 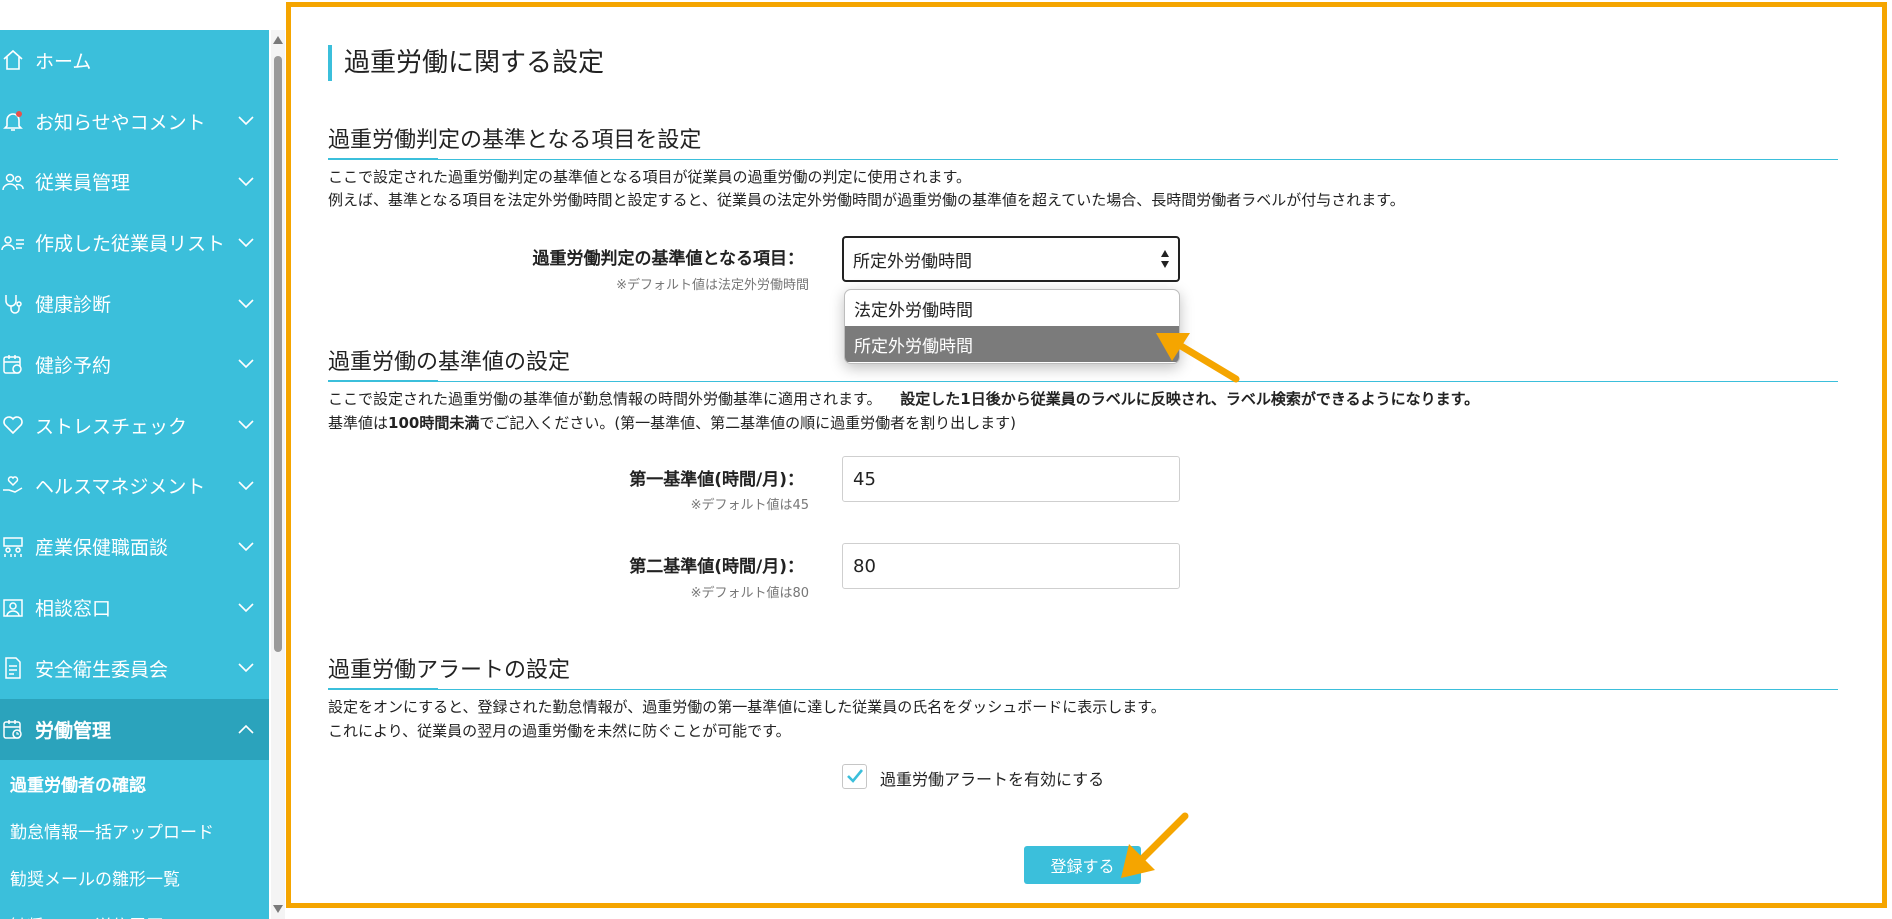 What do you see at coordinates (434, 423) in the screenshot?
I see `description-bold-text: 100時間未満` at bounding box center [434, 423].